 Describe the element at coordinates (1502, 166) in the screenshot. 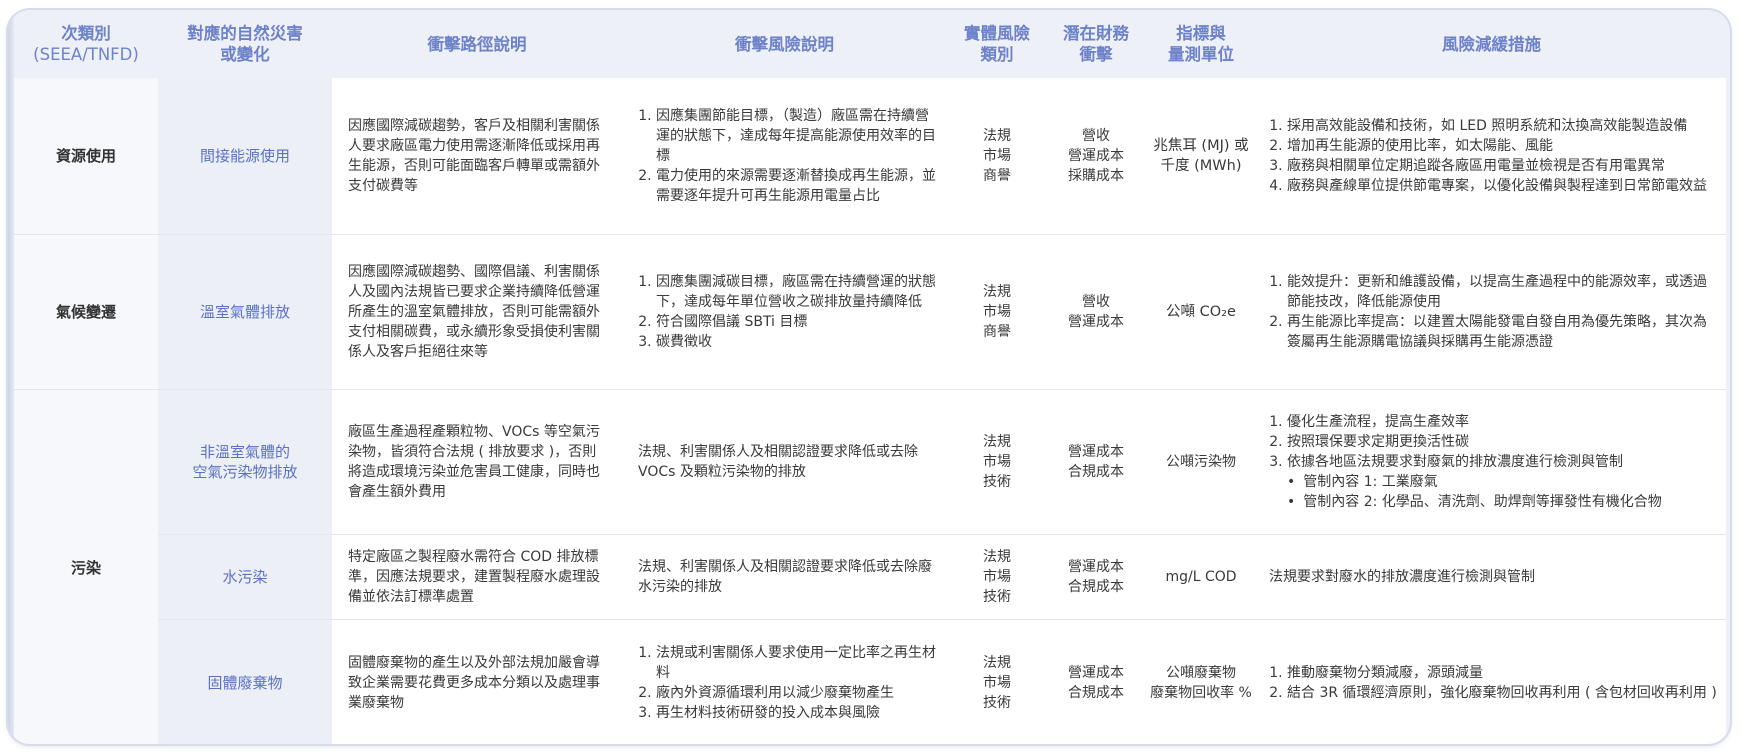

I see `list-item: 廠務與相關單位定期追蹤各廠區用電量並檢視是否有用電異常` at that location.